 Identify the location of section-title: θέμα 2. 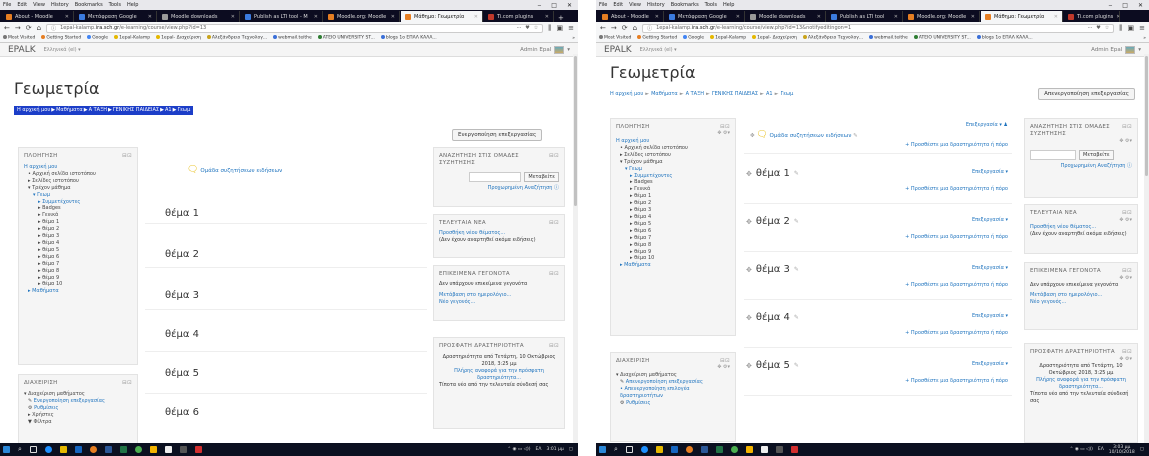
(182, 254).